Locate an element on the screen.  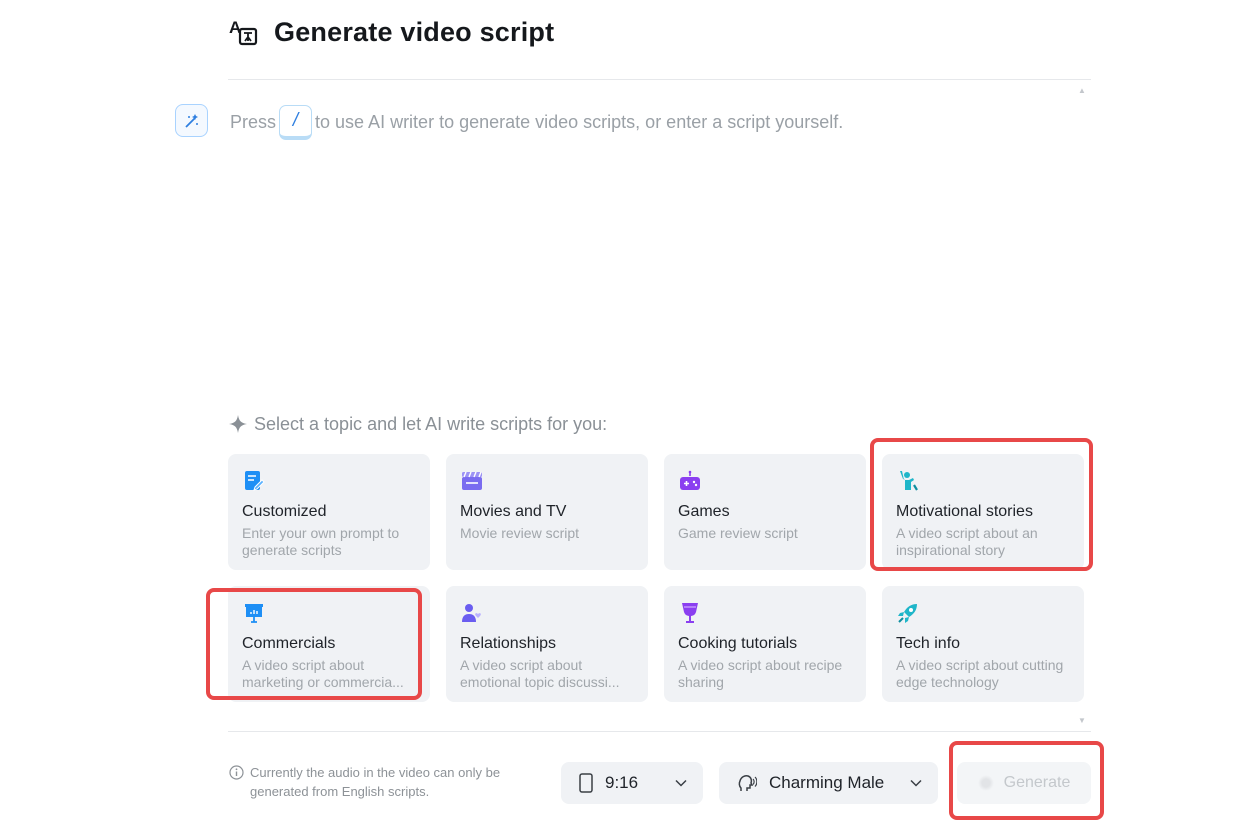
generate-button: Generate is located at coordinates (1024, 783).